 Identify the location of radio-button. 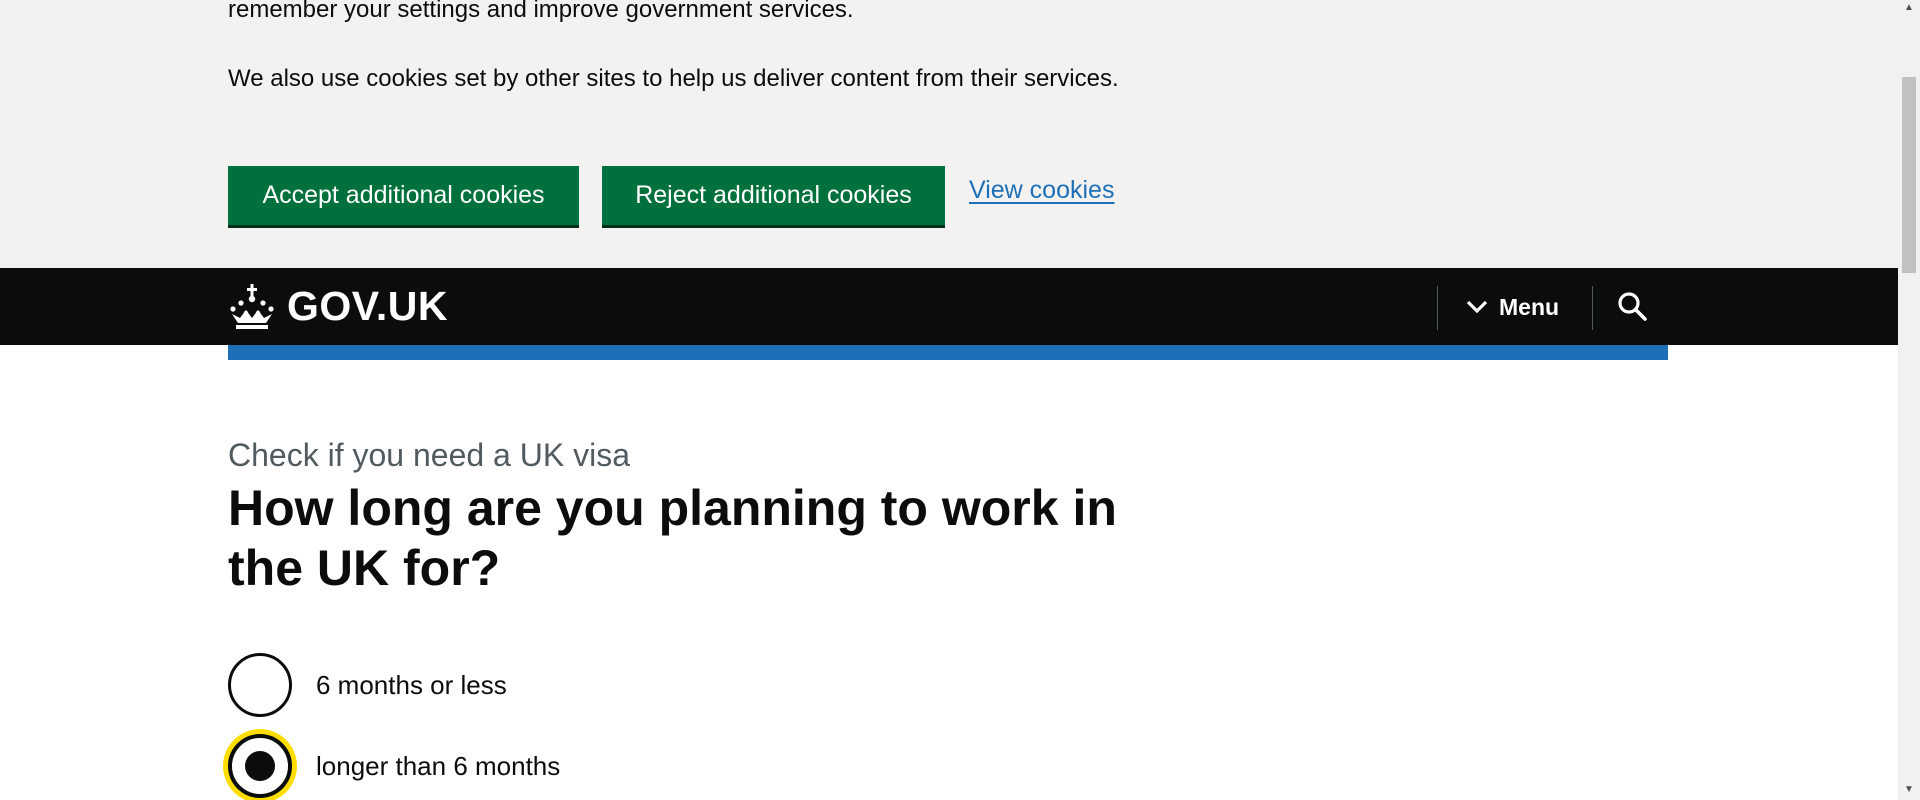
(260, 685).